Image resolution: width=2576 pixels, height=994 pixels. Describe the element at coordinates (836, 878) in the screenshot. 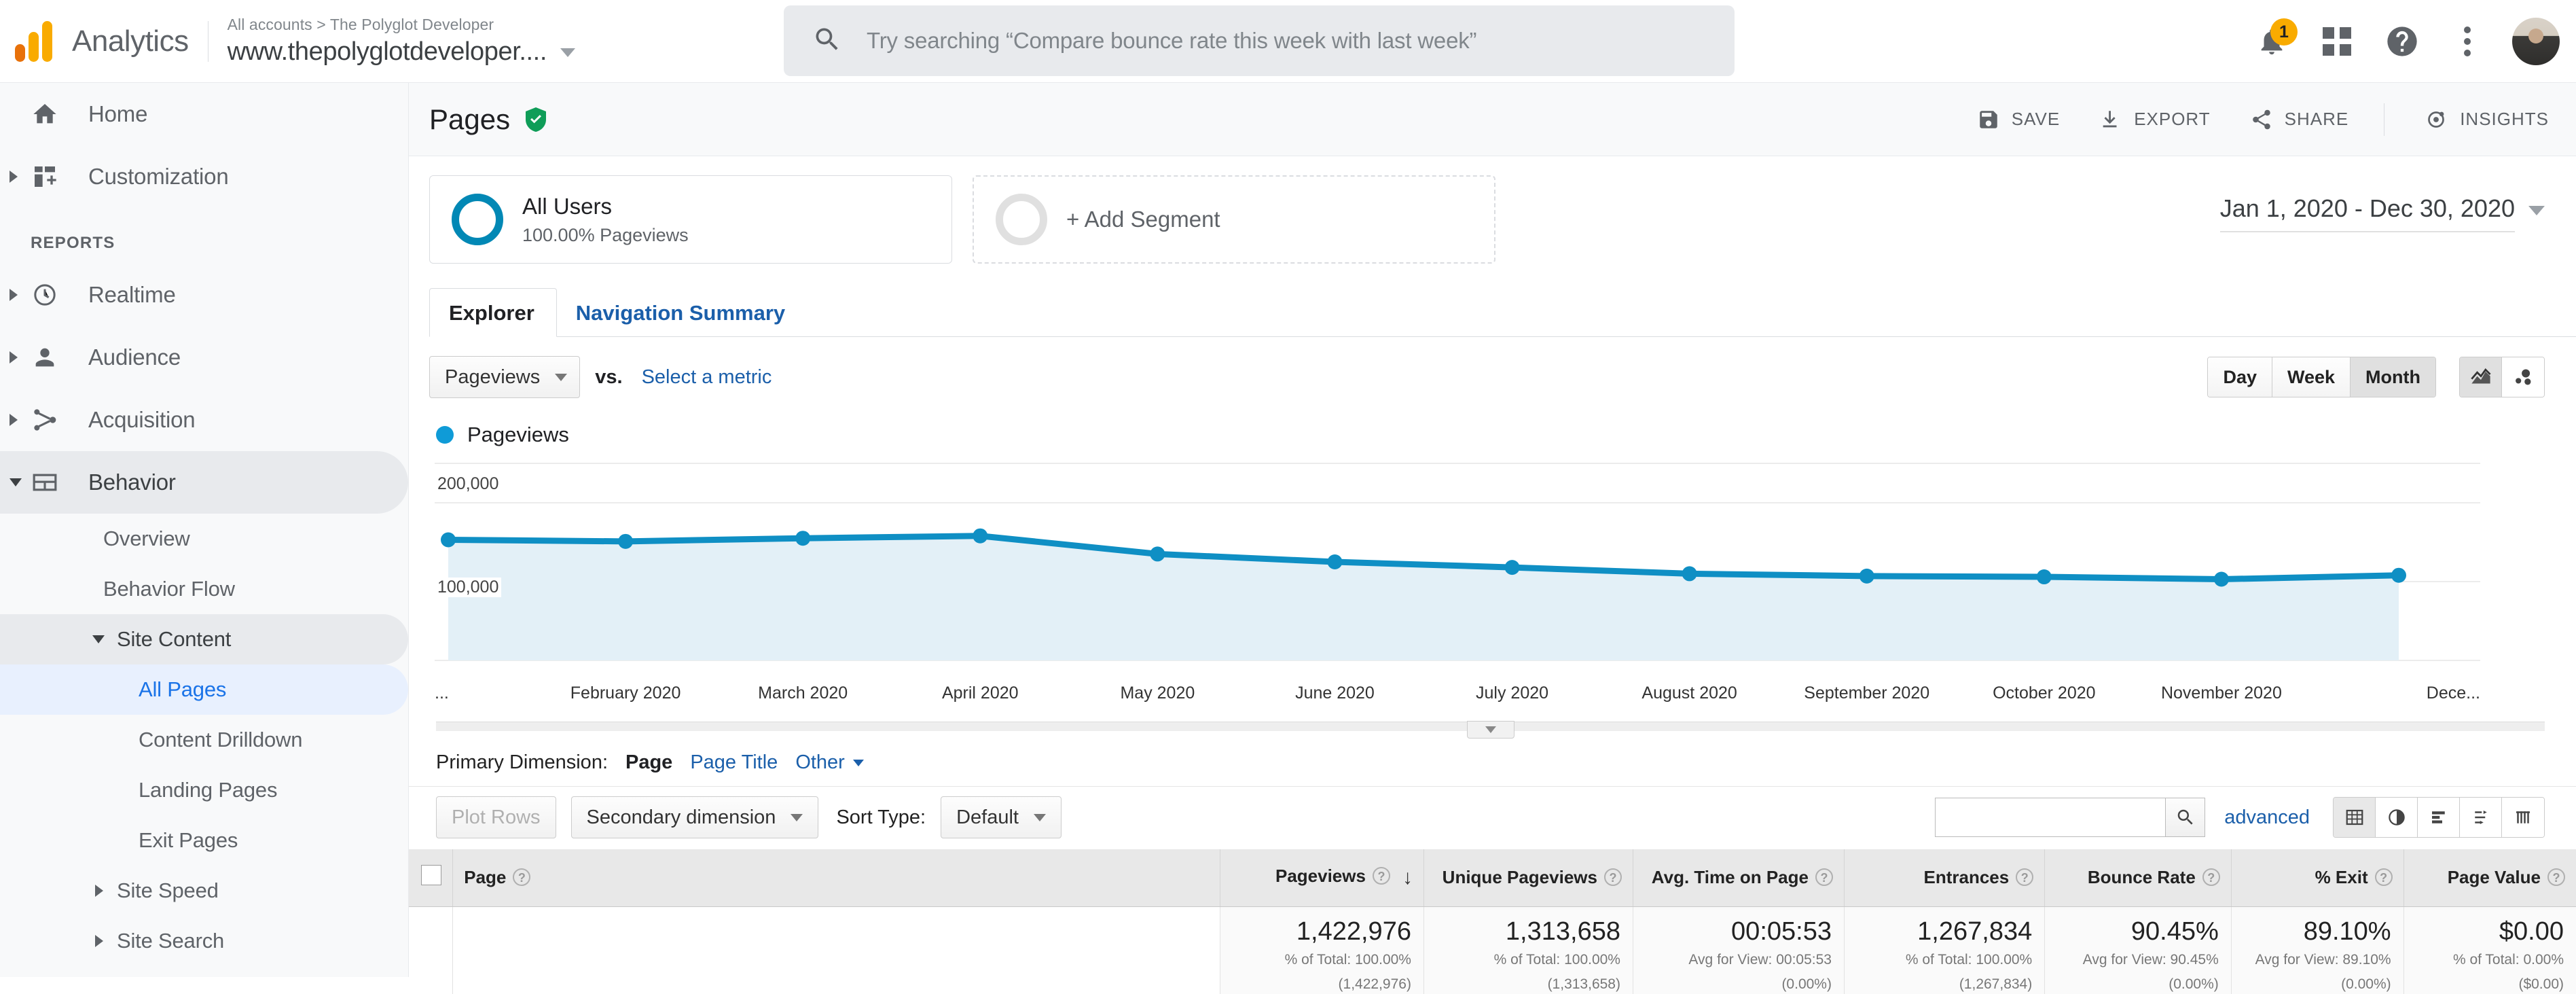

I see `column-header-page: Page?` at that location.